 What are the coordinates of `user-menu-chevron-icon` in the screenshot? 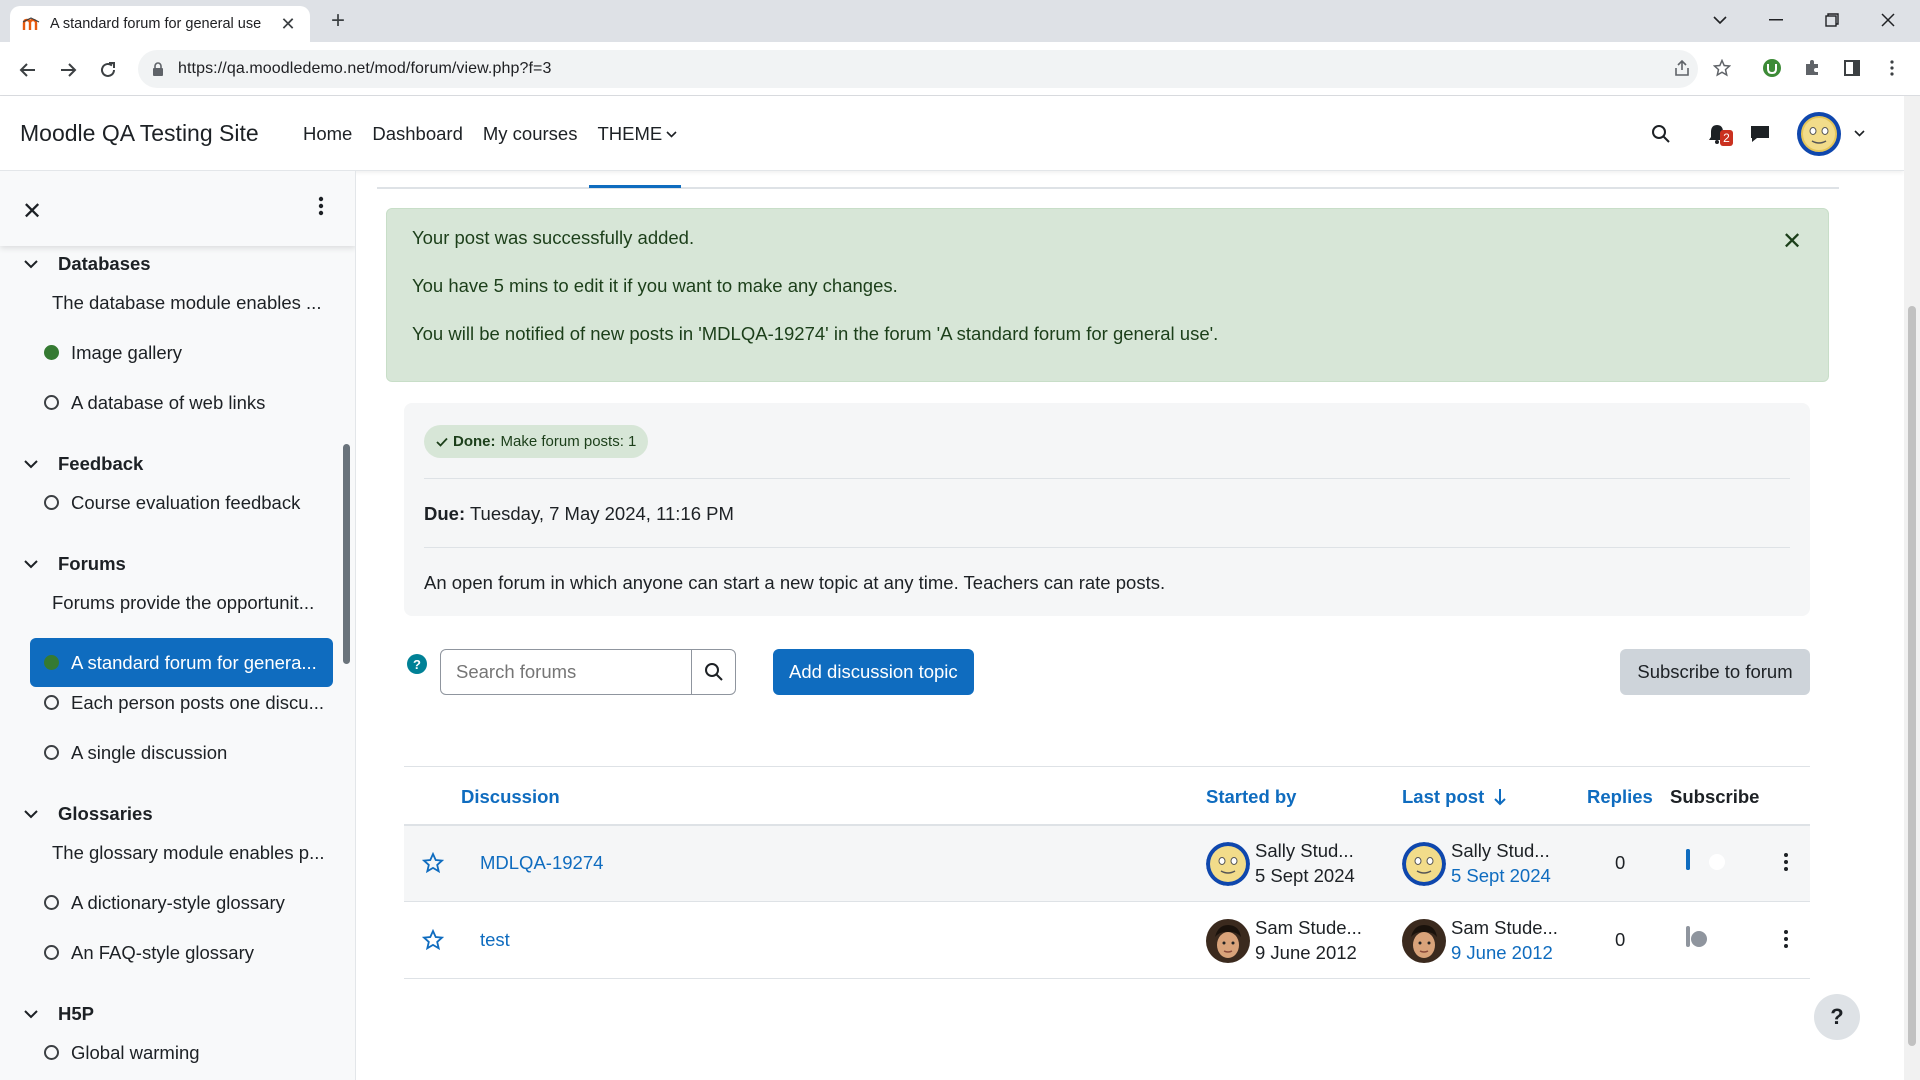 It's located at (1859, 133).